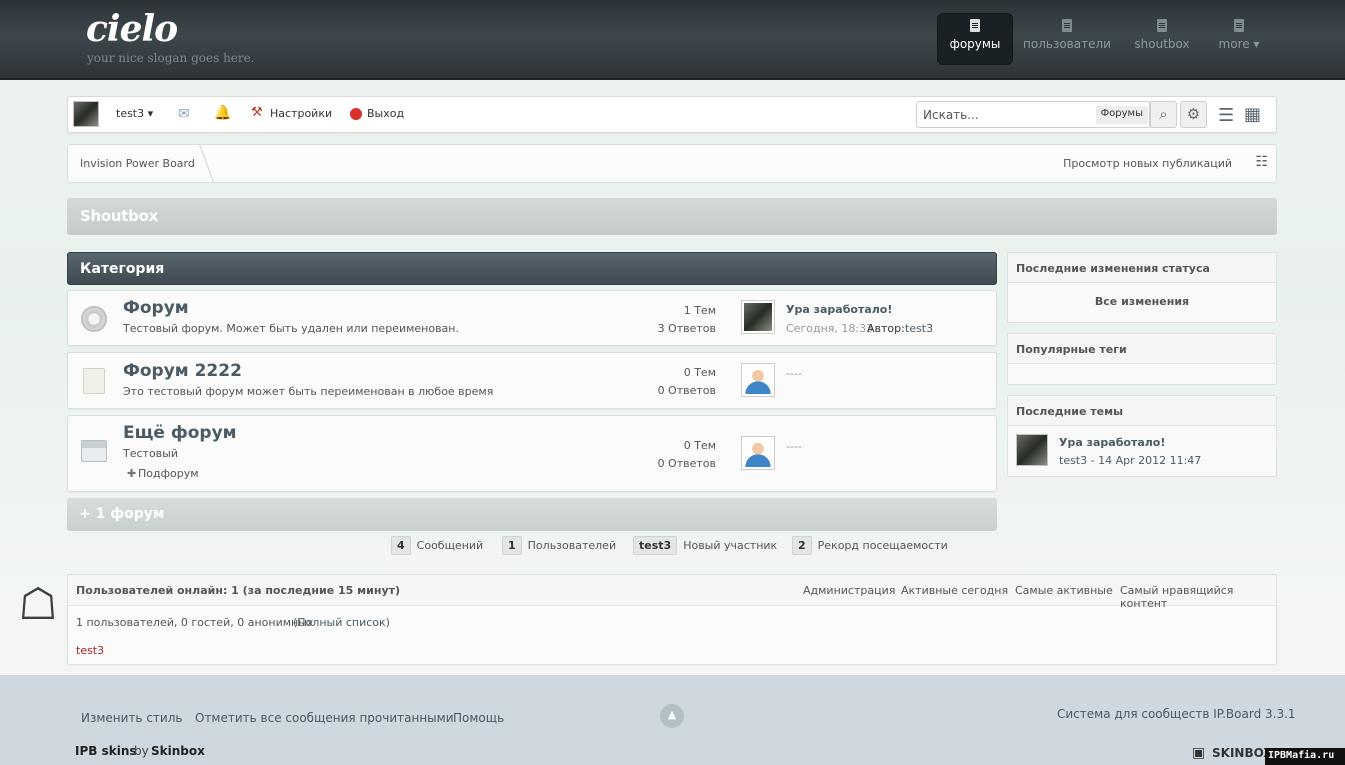  Describe the element at coordinates (437, 545) in the screenshot. I see `stat-posts: 4 Сообщений` at that location.